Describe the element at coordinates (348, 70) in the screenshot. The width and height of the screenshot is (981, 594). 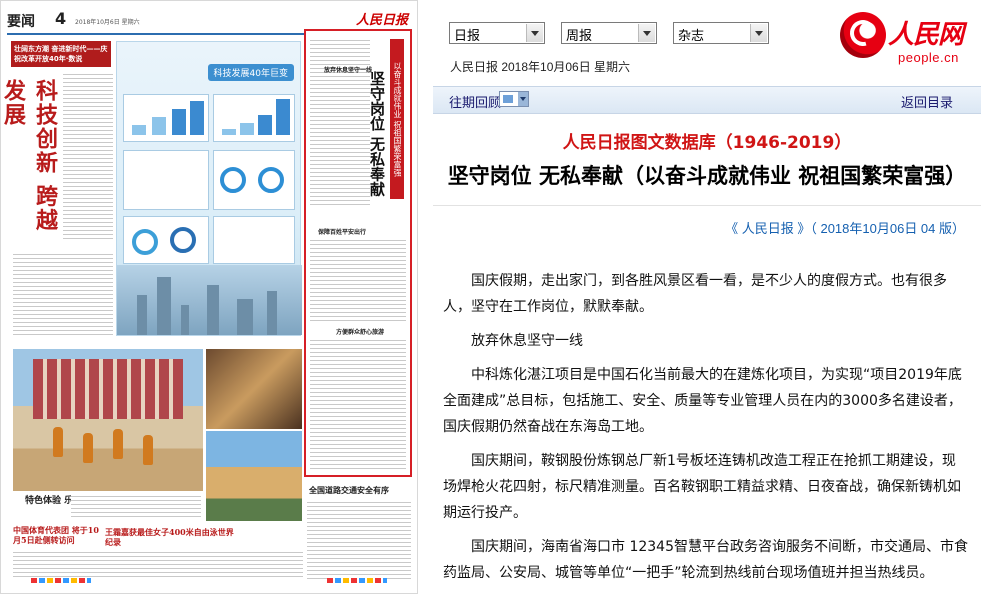
I see `article-subhead: 放弃休息坚守一线` at that location.